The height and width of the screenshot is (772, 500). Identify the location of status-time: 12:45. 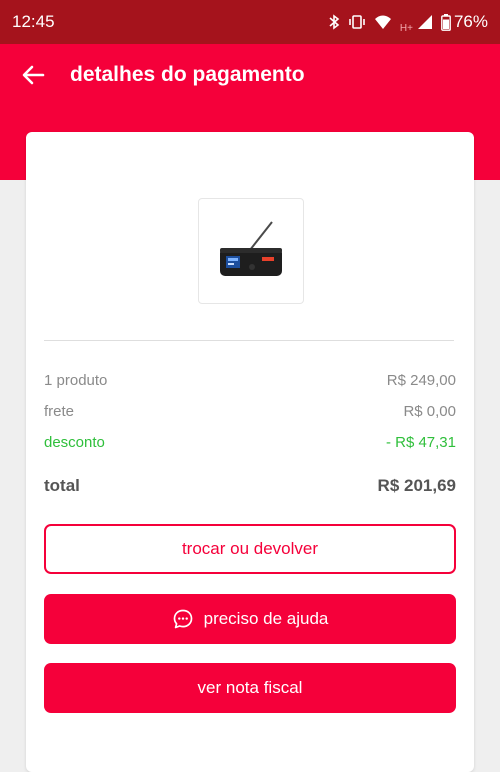
(33, 21).